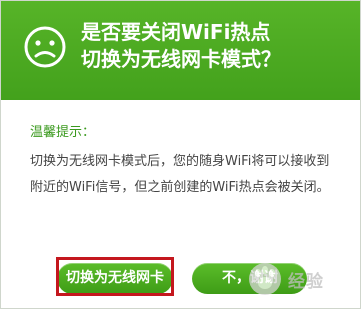  I want to click on baidu-paw-icon, so click(265, 279).